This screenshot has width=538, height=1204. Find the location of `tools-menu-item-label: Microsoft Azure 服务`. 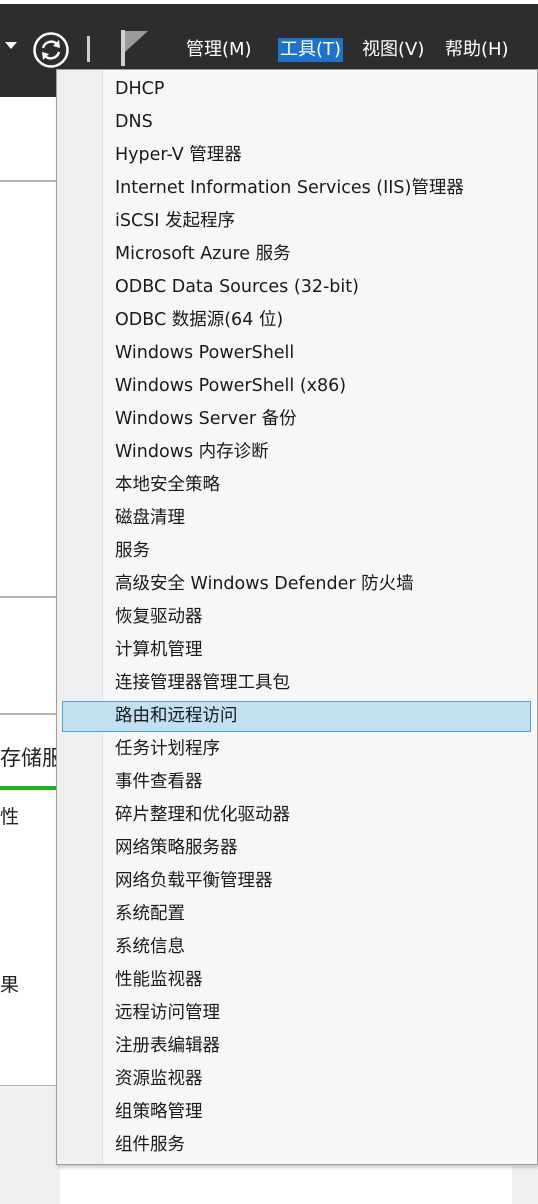

tools-menu-item-label: Microsoft Azure 服务 is located at coordinates (203, 254).